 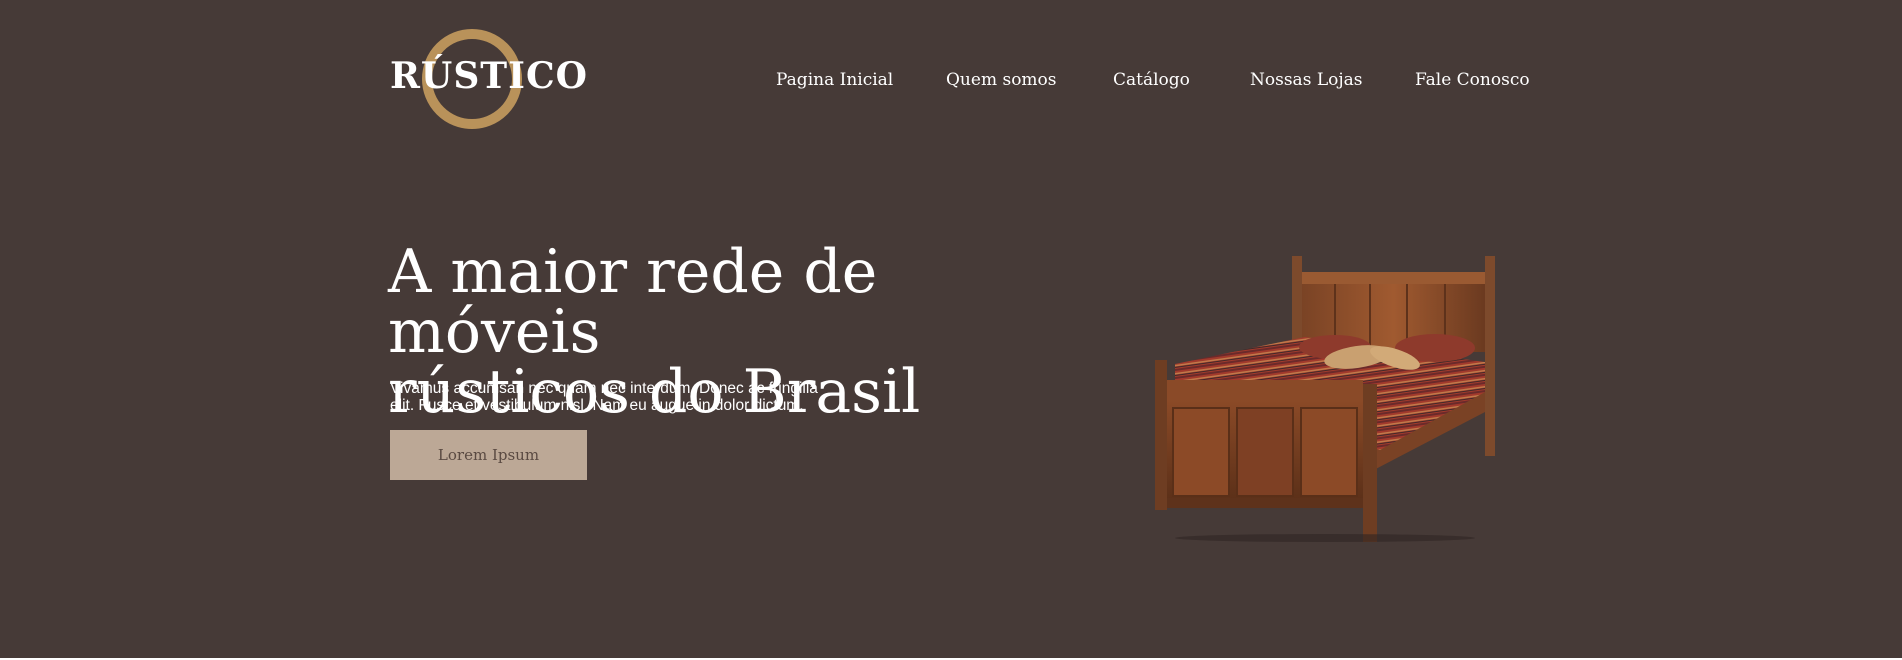 What do you see at coordinates (1151, 80) in the screenshot?
I see `nav-item-catalogo: Catálogo` at bounding box center [1151, 80].